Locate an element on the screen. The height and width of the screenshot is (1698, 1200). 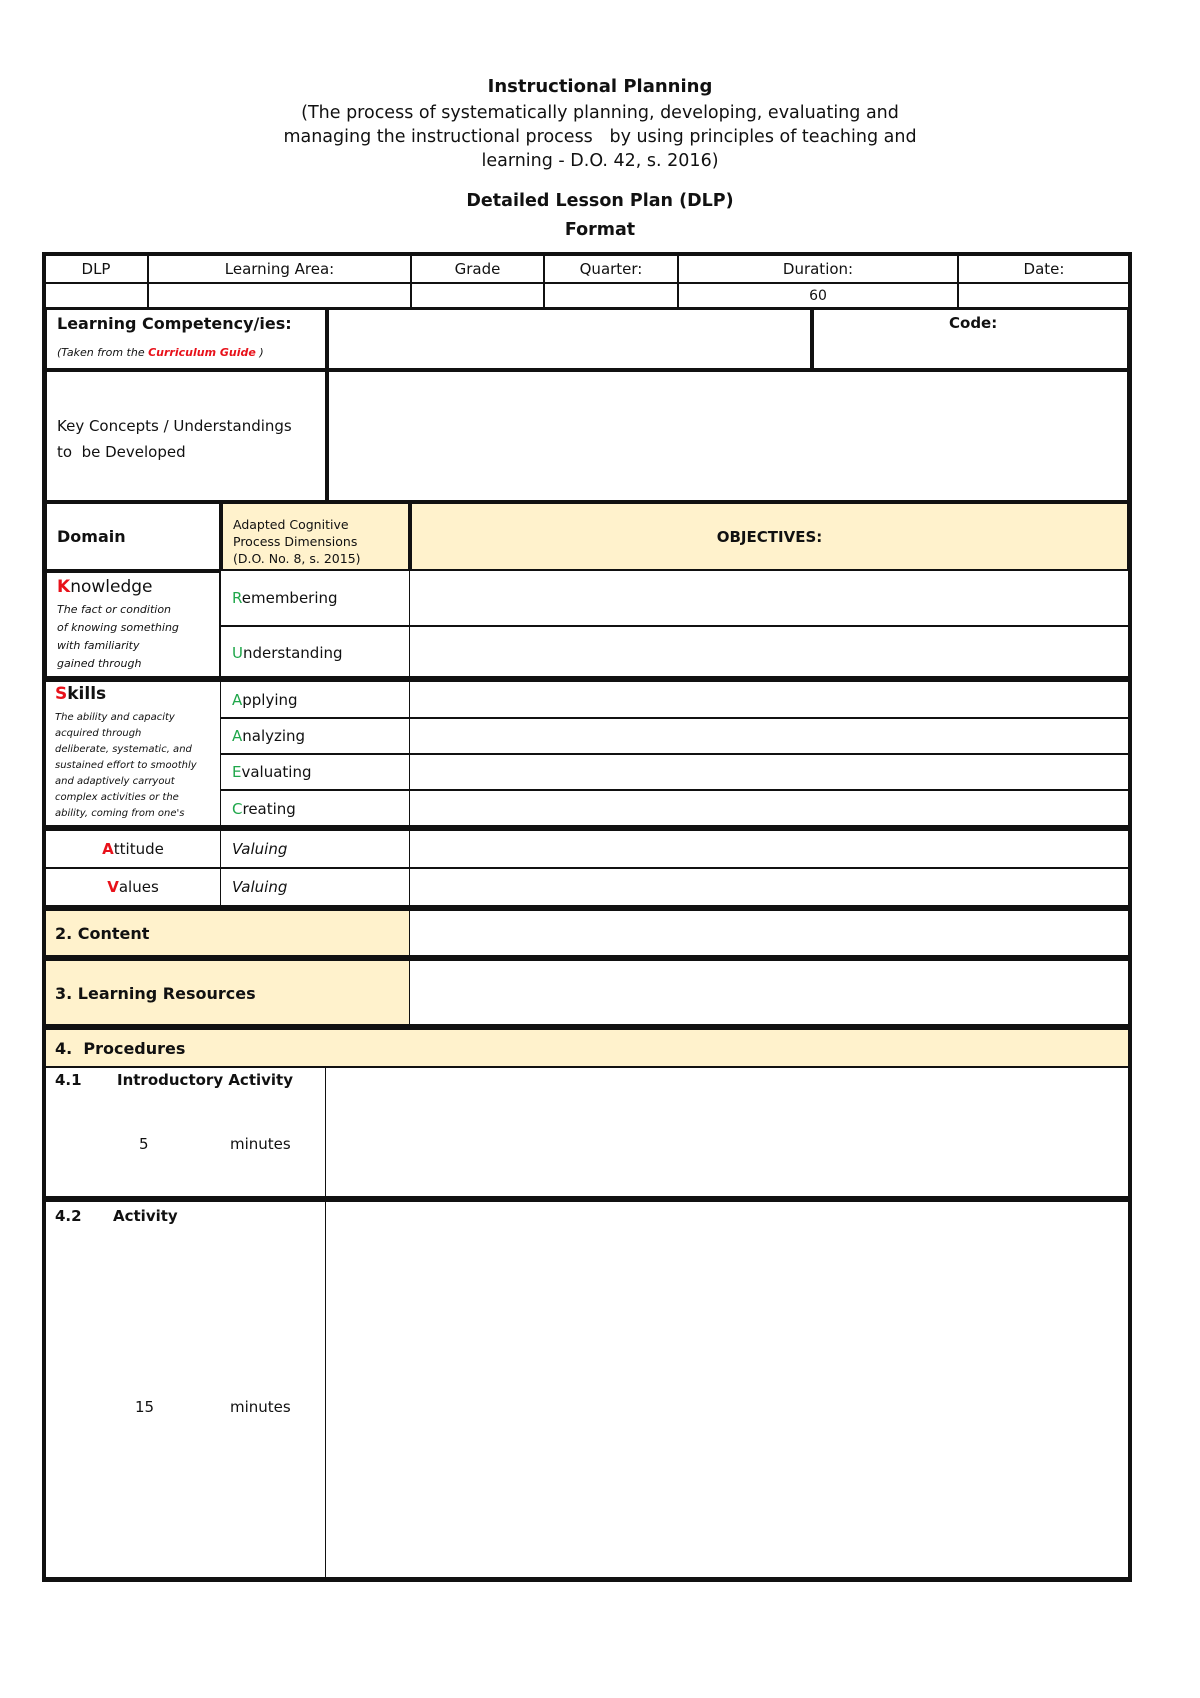
process-rest: nalyzing is located at coordinates (274, 736).